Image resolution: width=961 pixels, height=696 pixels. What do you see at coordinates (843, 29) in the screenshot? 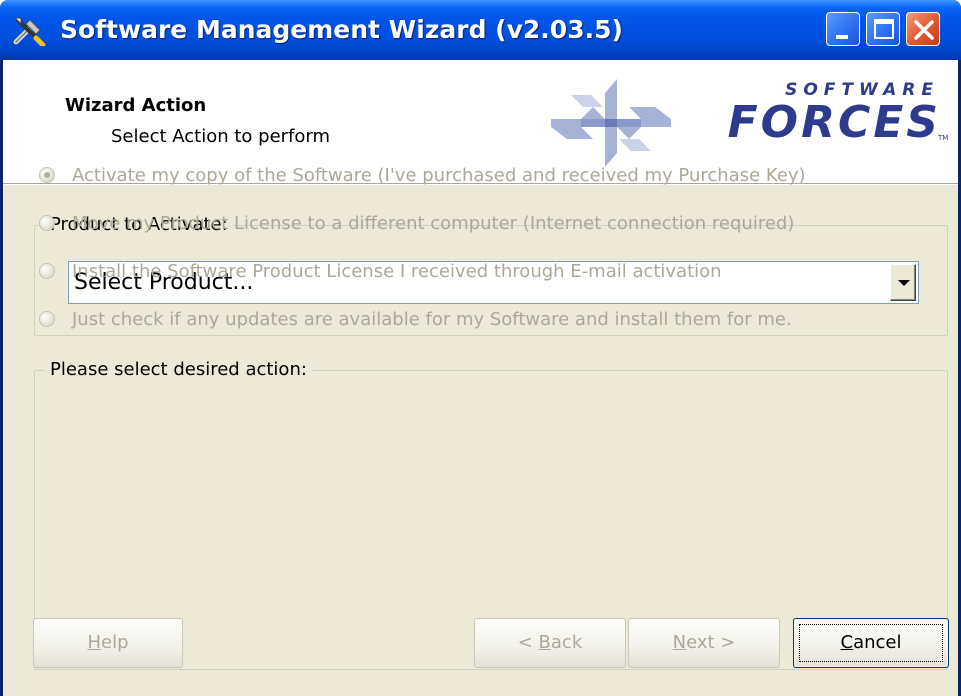
I see `minimize-button` at bounding box center [843, 29].